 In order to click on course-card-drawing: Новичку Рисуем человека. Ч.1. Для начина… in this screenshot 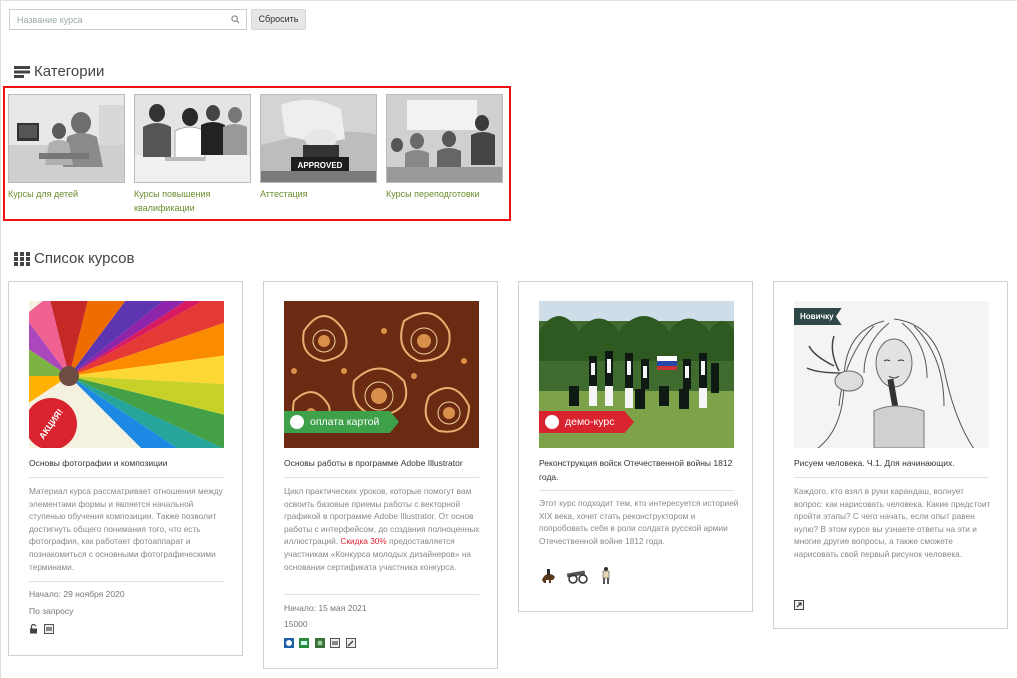, I will do `click(890, 455)`.